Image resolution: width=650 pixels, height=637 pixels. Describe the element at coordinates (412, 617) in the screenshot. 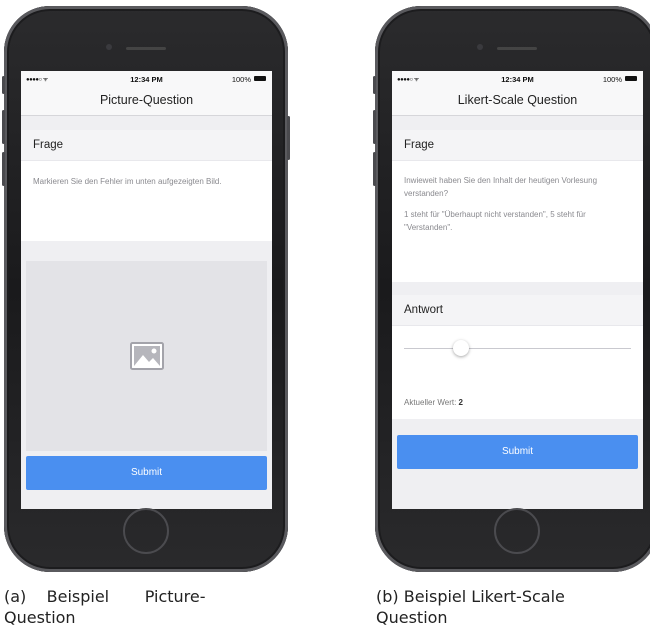

I see `caption-b-line2: Question` at that location.